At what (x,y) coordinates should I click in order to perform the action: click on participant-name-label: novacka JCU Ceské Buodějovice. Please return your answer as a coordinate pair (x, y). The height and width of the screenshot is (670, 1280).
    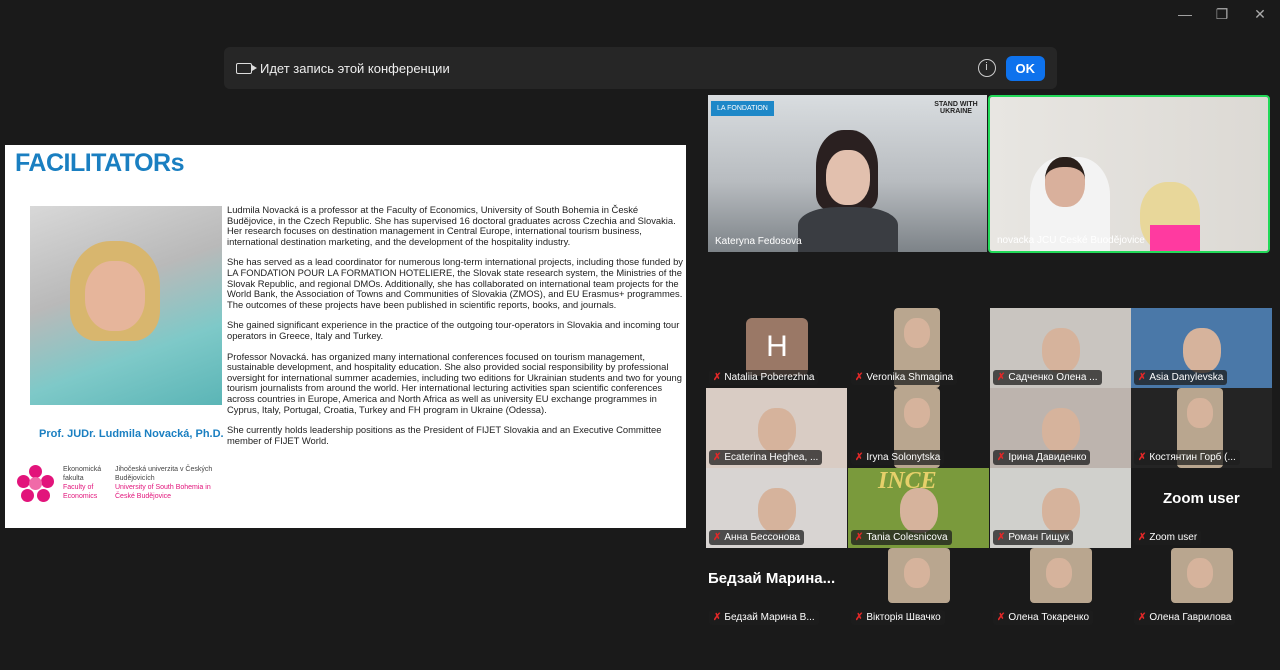
    Looking at the image, I should click on (1071, 240).